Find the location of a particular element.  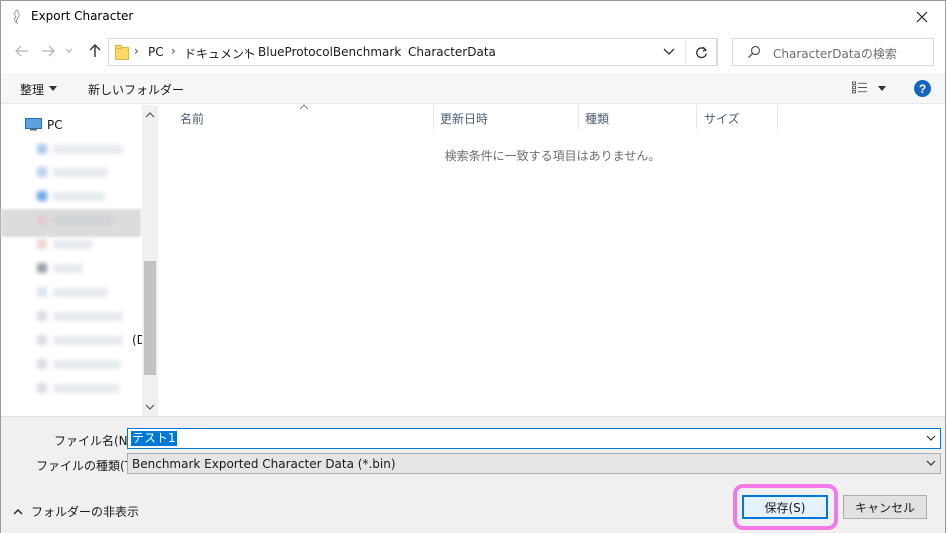

recent-locations-button is located at coordinates (69, 51).